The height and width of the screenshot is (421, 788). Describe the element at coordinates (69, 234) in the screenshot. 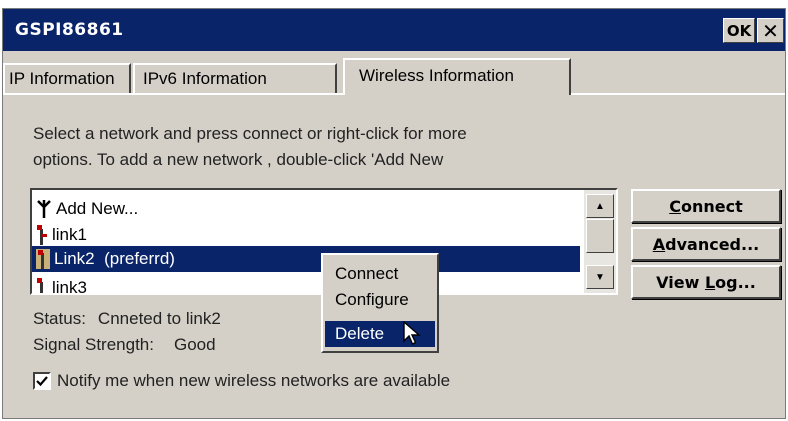

I see `network-label: link1` at that location.